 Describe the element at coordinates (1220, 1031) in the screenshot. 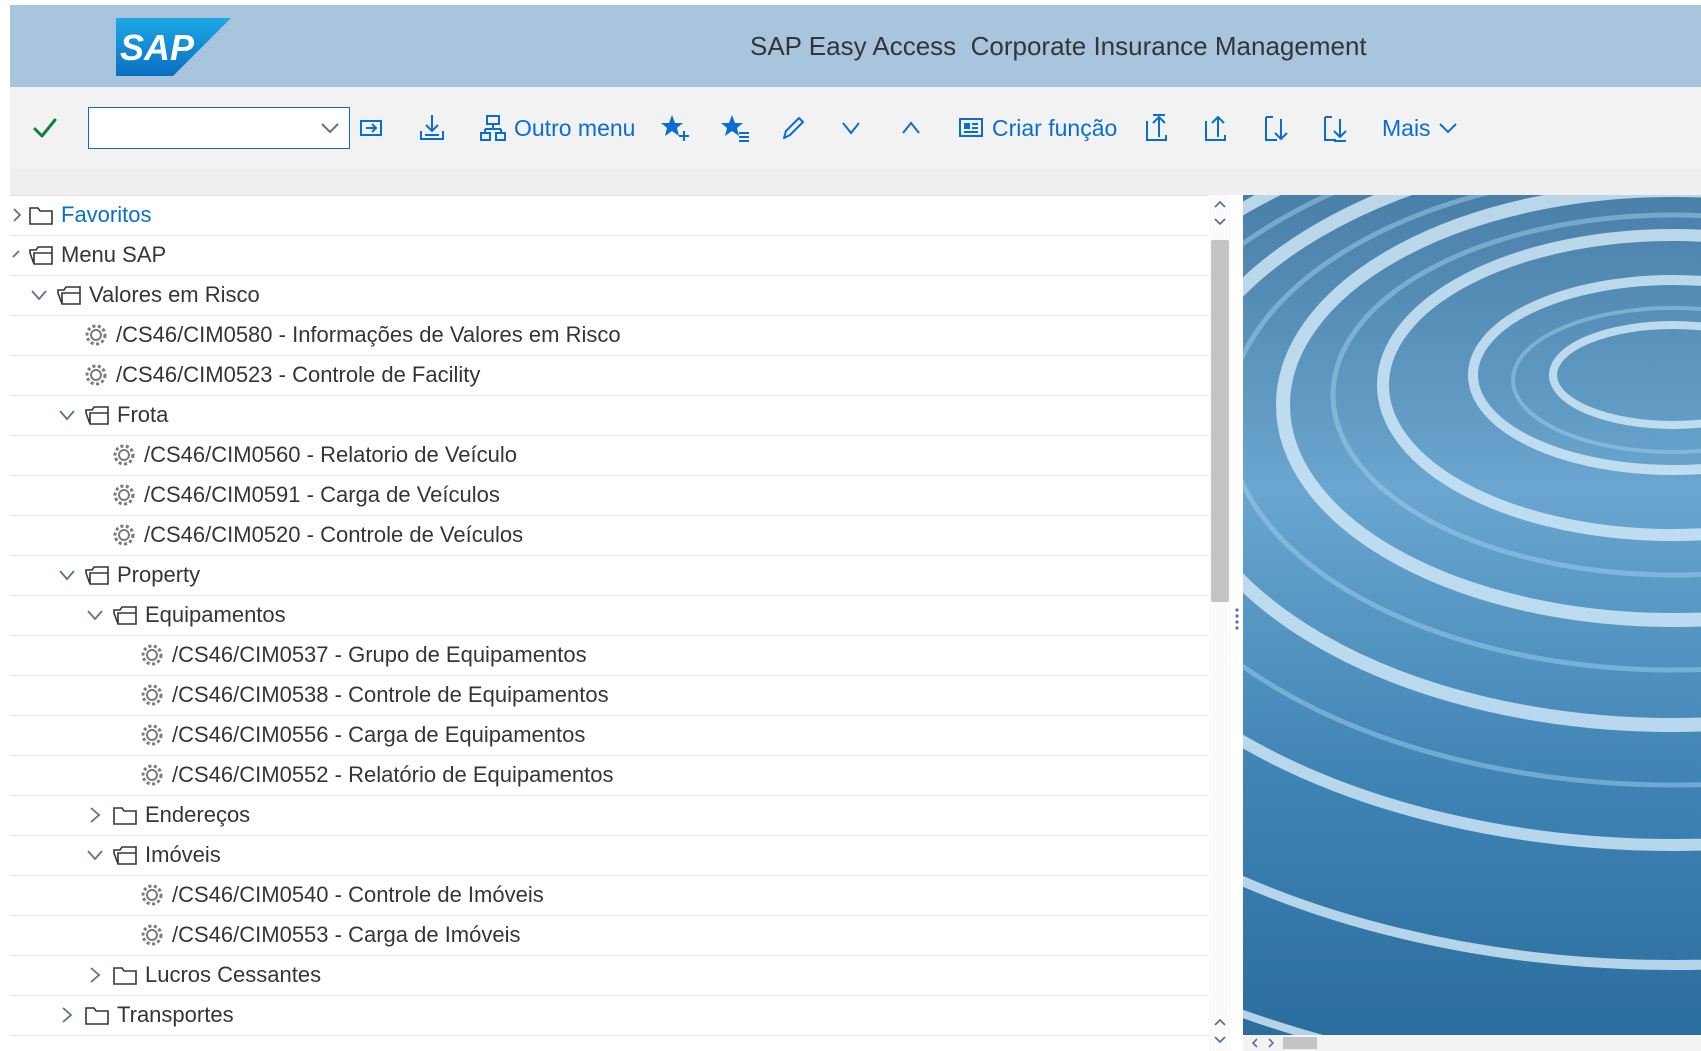

I see `scroll-down-icon` at that location.